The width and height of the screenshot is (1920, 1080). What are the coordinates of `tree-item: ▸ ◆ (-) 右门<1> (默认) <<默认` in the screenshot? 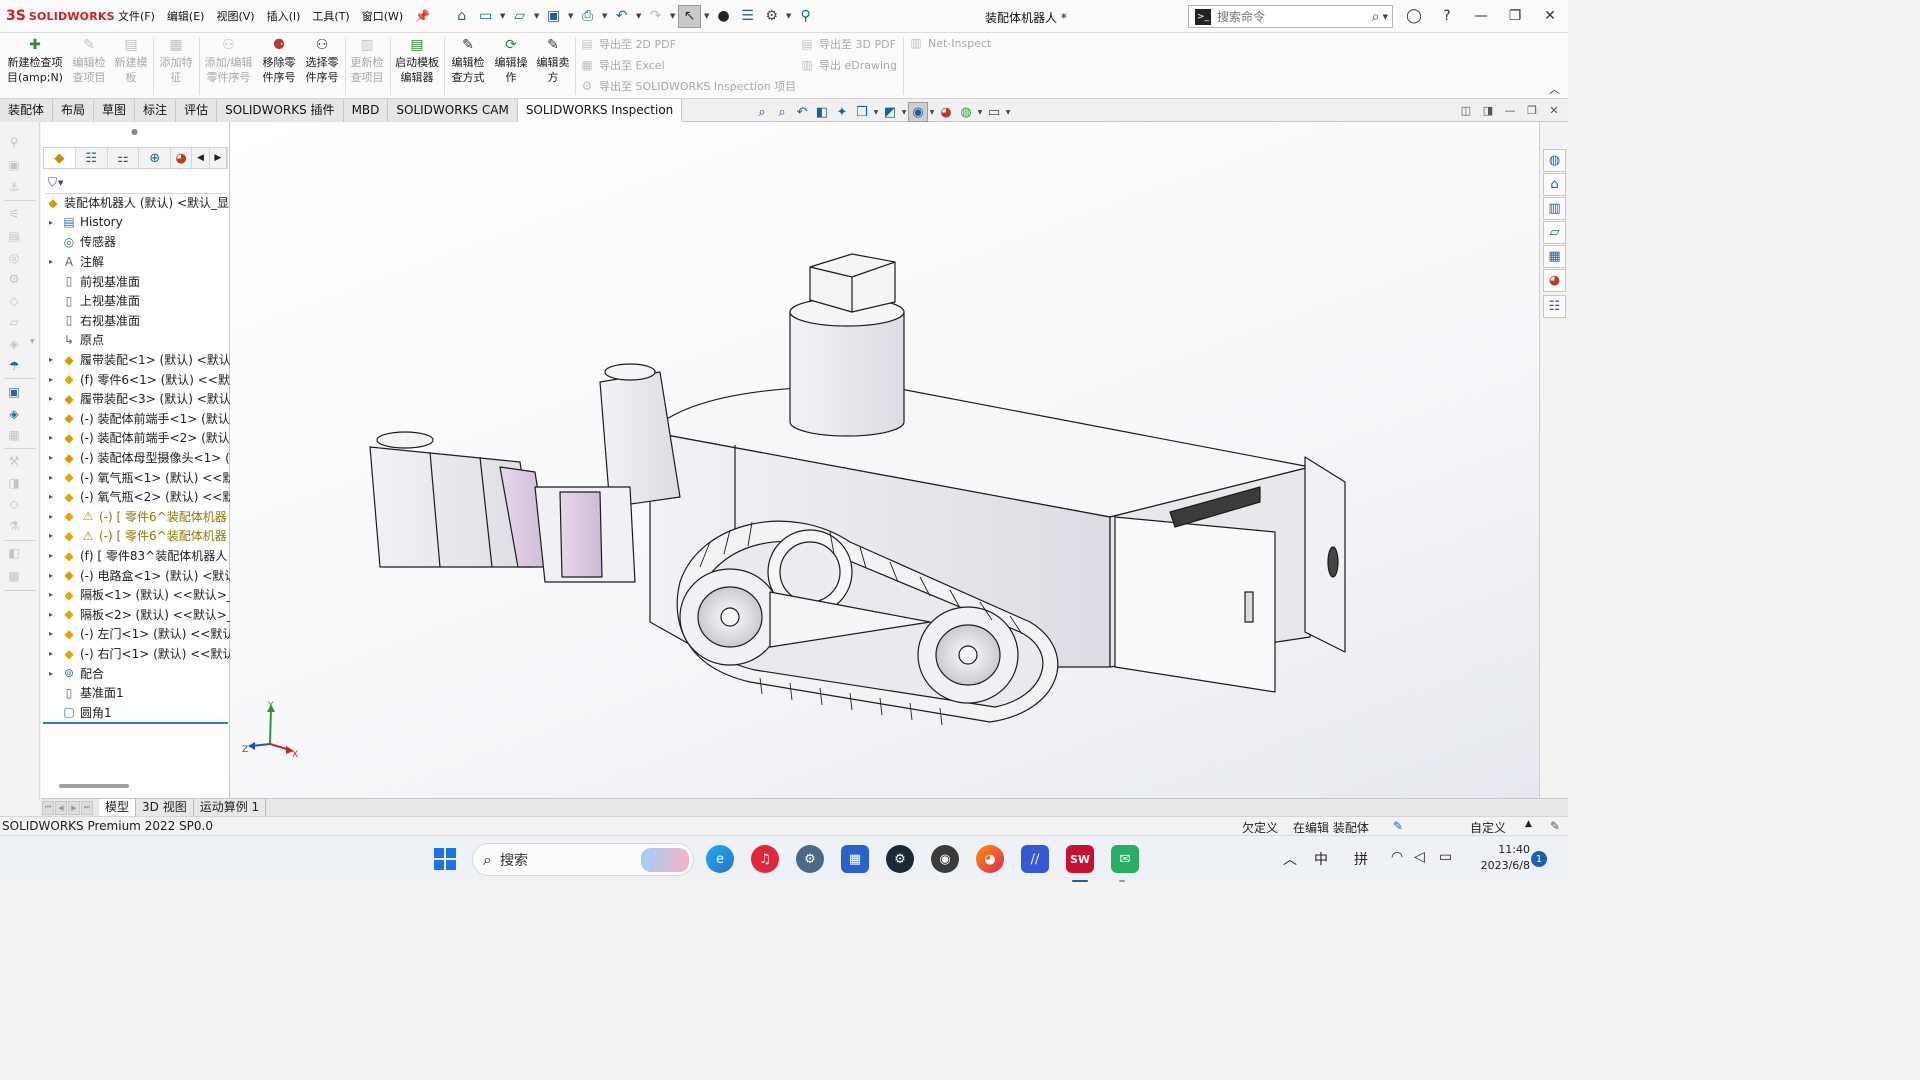 It's located at (135, 654).